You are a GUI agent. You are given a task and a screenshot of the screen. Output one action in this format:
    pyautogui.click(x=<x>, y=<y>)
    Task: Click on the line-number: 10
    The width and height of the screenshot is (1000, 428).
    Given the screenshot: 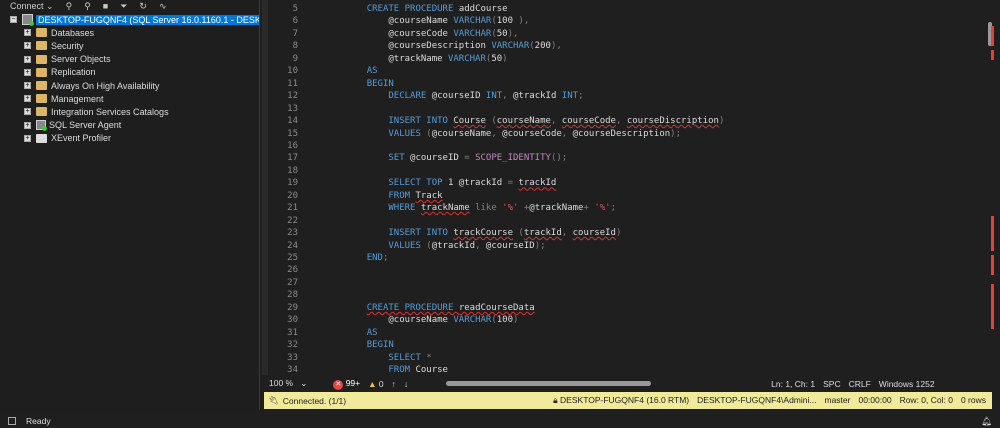 What is the action you would take?
    pyautogui.click(x=292, y=71)
    